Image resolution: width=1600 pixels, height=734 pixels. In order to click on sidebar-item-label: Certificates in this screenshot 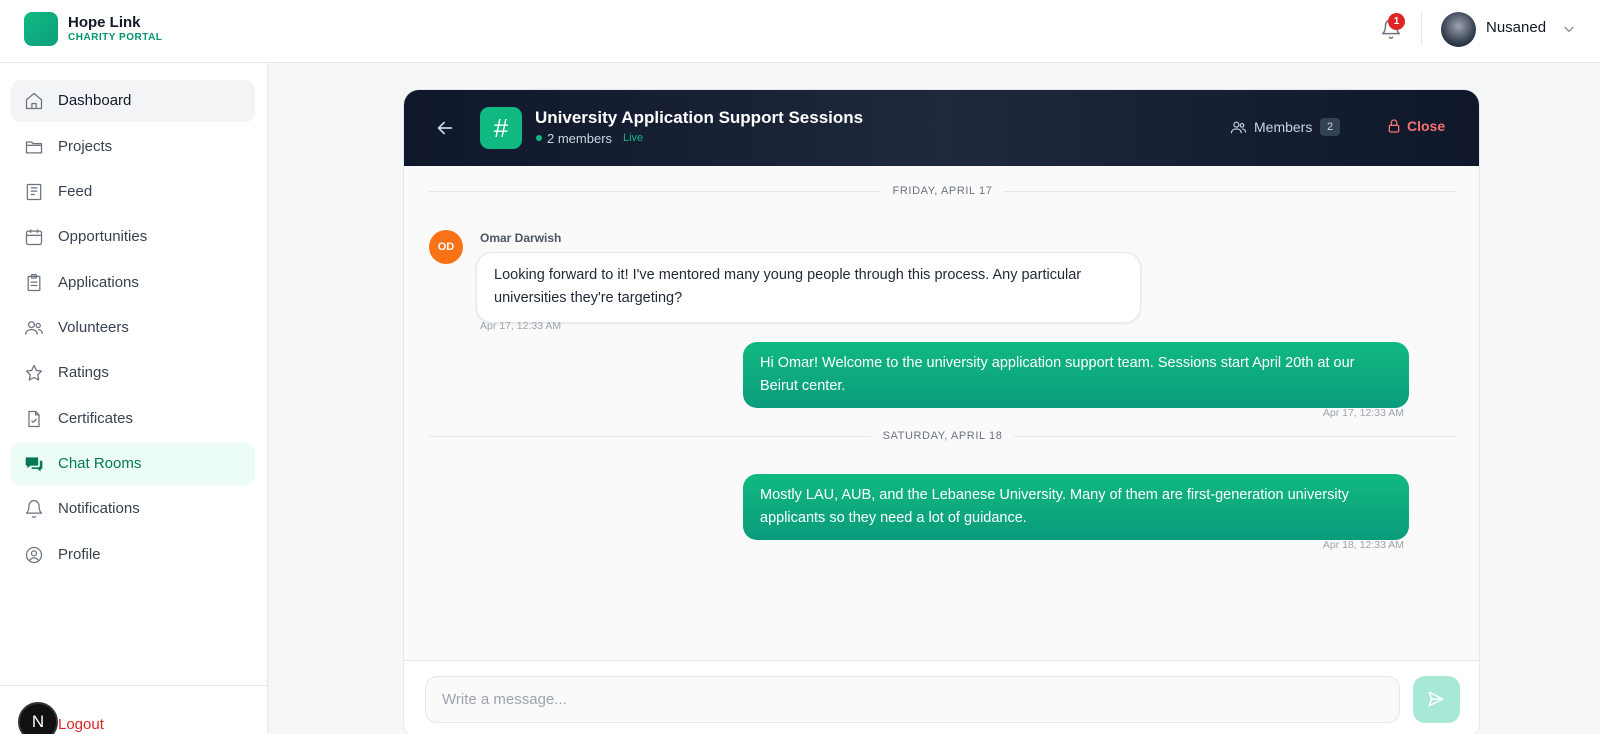, I will do `click(96, 418)`.